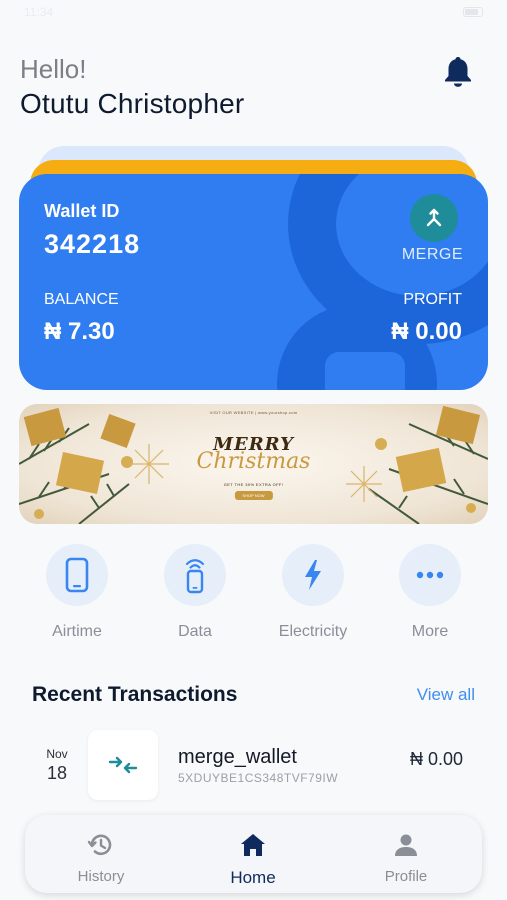 This screenshot has width=507, height=900. What do you see at coordinates (195, 631) in the screenshot?
I see `quick-action-label: Data` at bounding box center [195, 631].